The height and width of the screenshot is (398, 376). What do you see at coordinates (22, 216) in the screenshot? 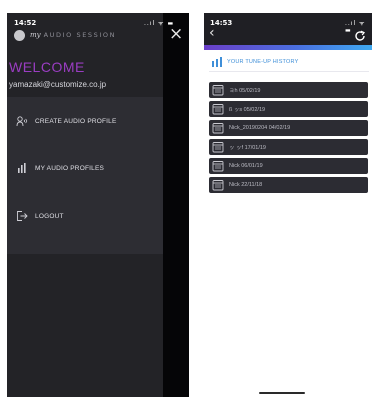
I see `logout-icon` at bounding box center [22, 216].